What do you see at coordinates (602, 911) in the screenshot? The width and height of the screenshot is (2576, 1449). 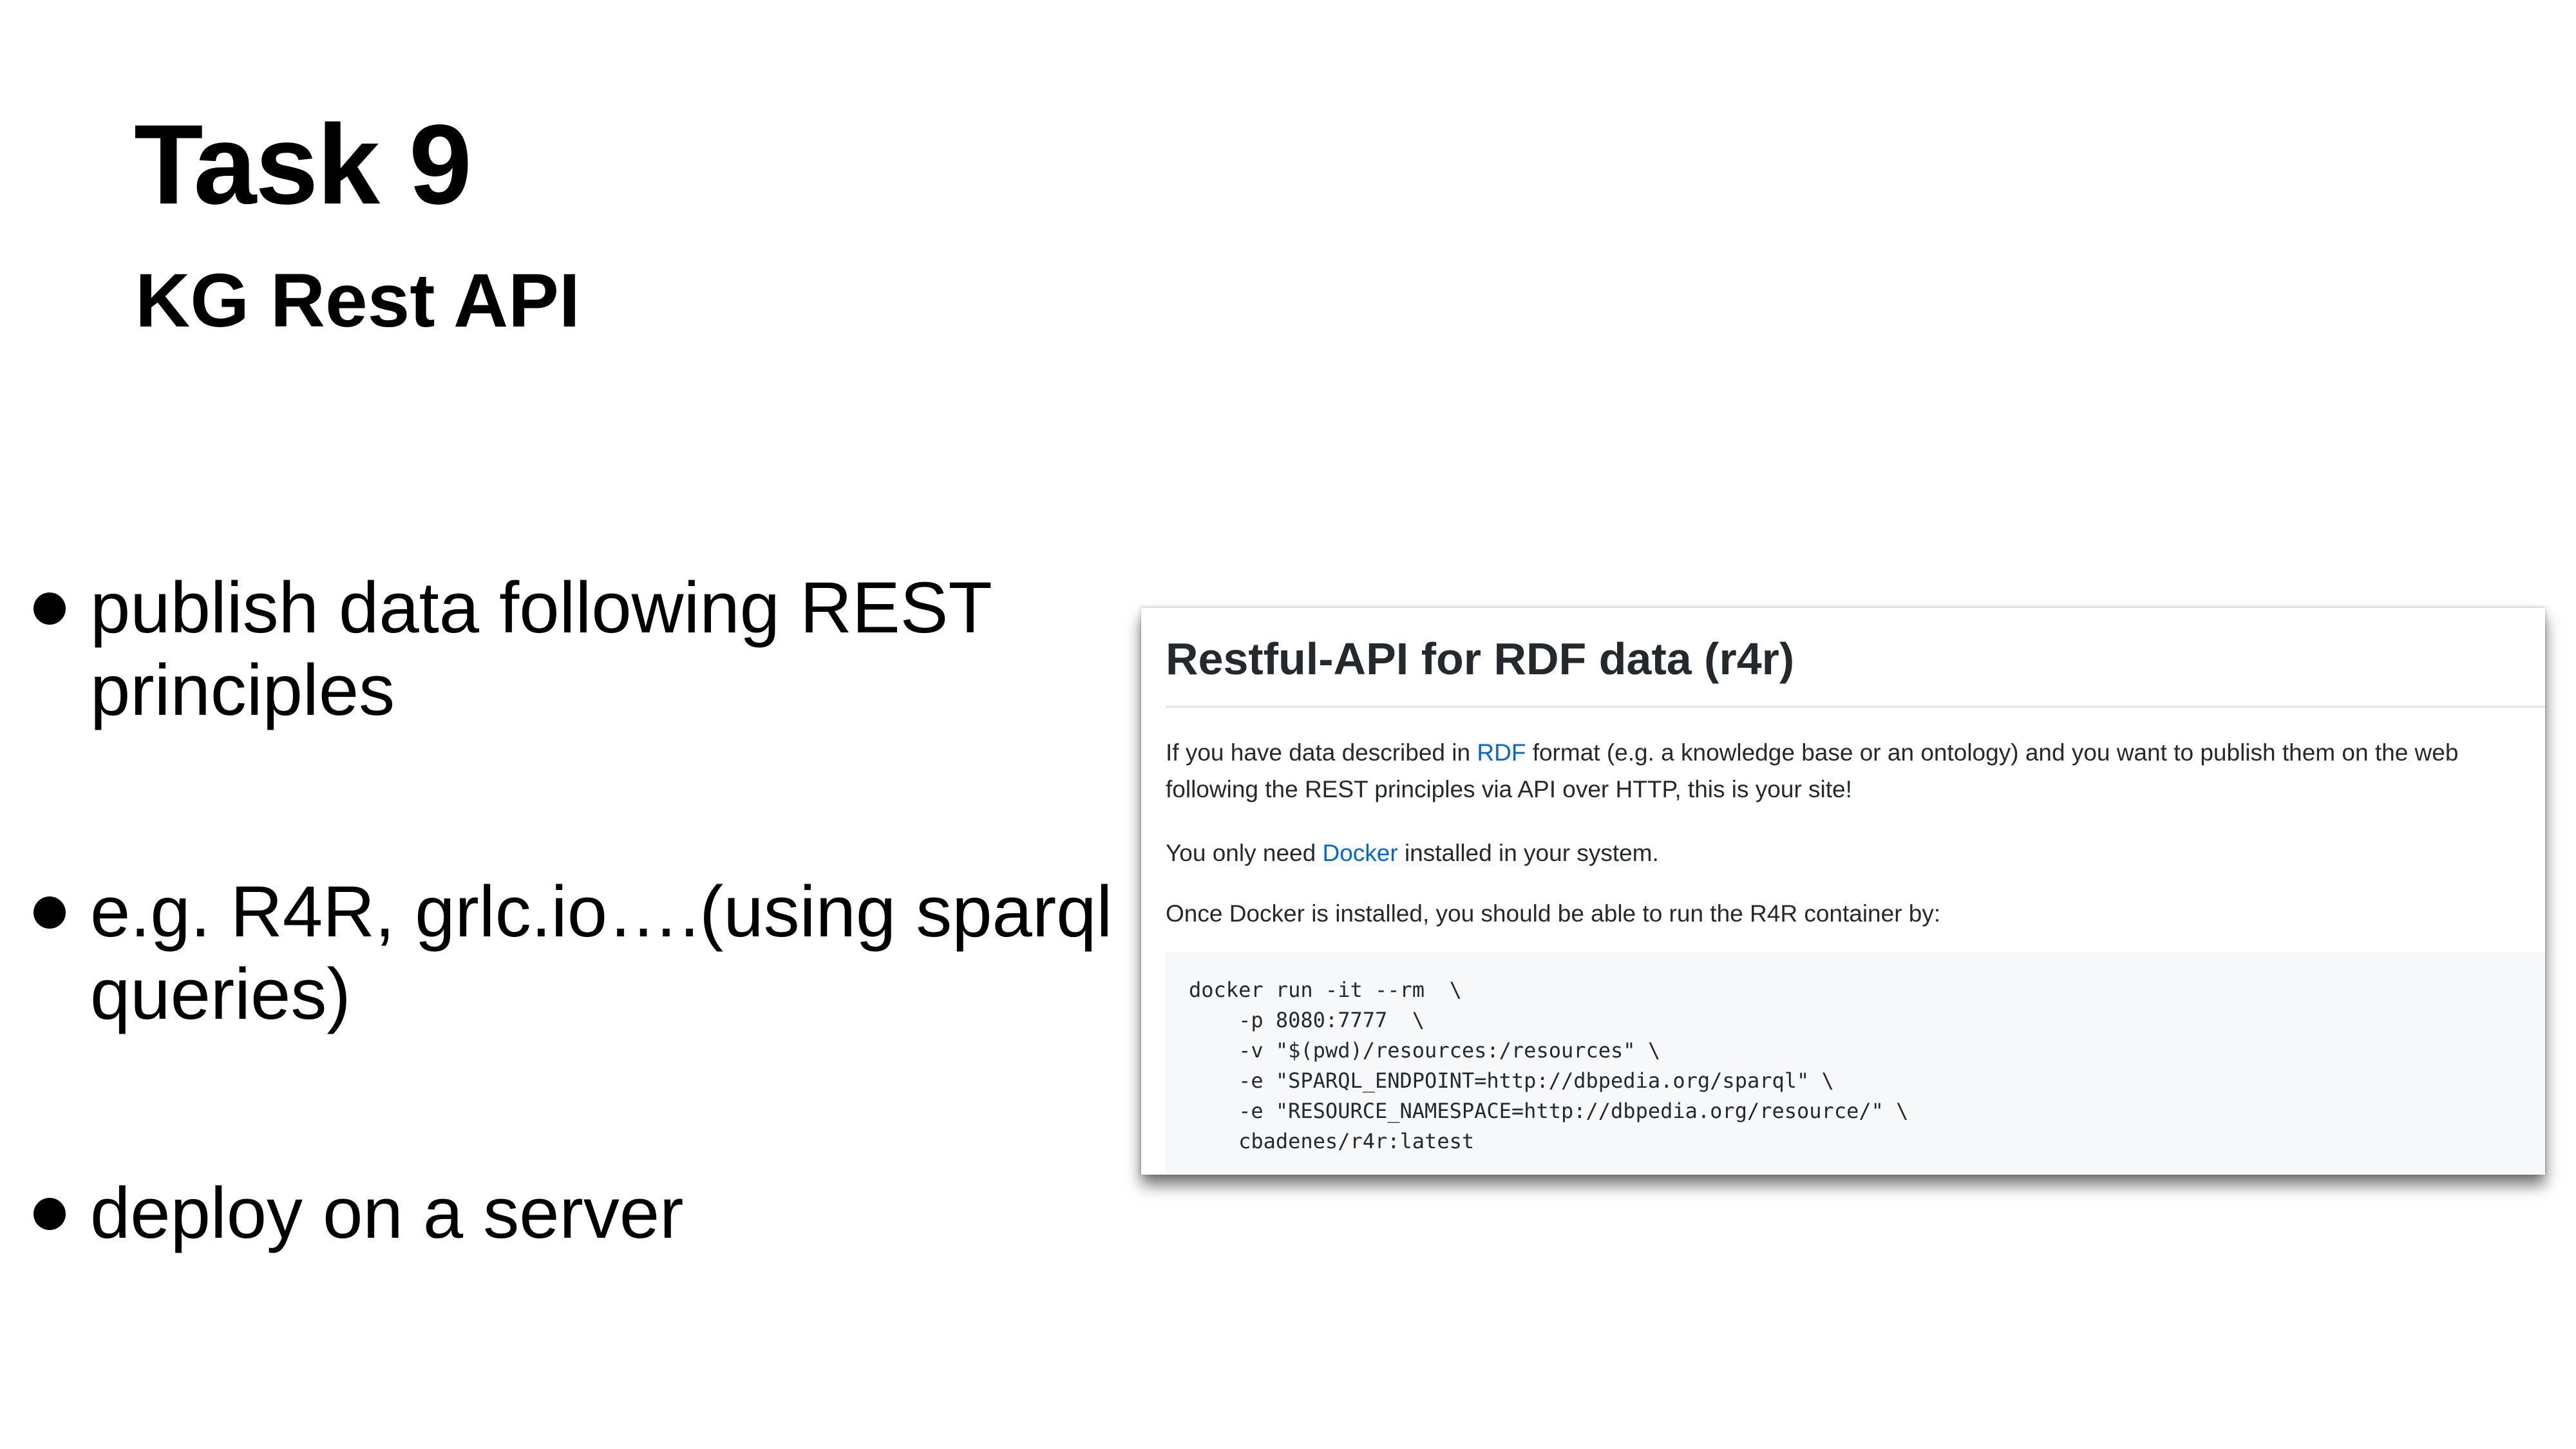 I see `bullet-line: e.g. R4R, grlc.io….(using sparql` at bounding box center [602, 911].